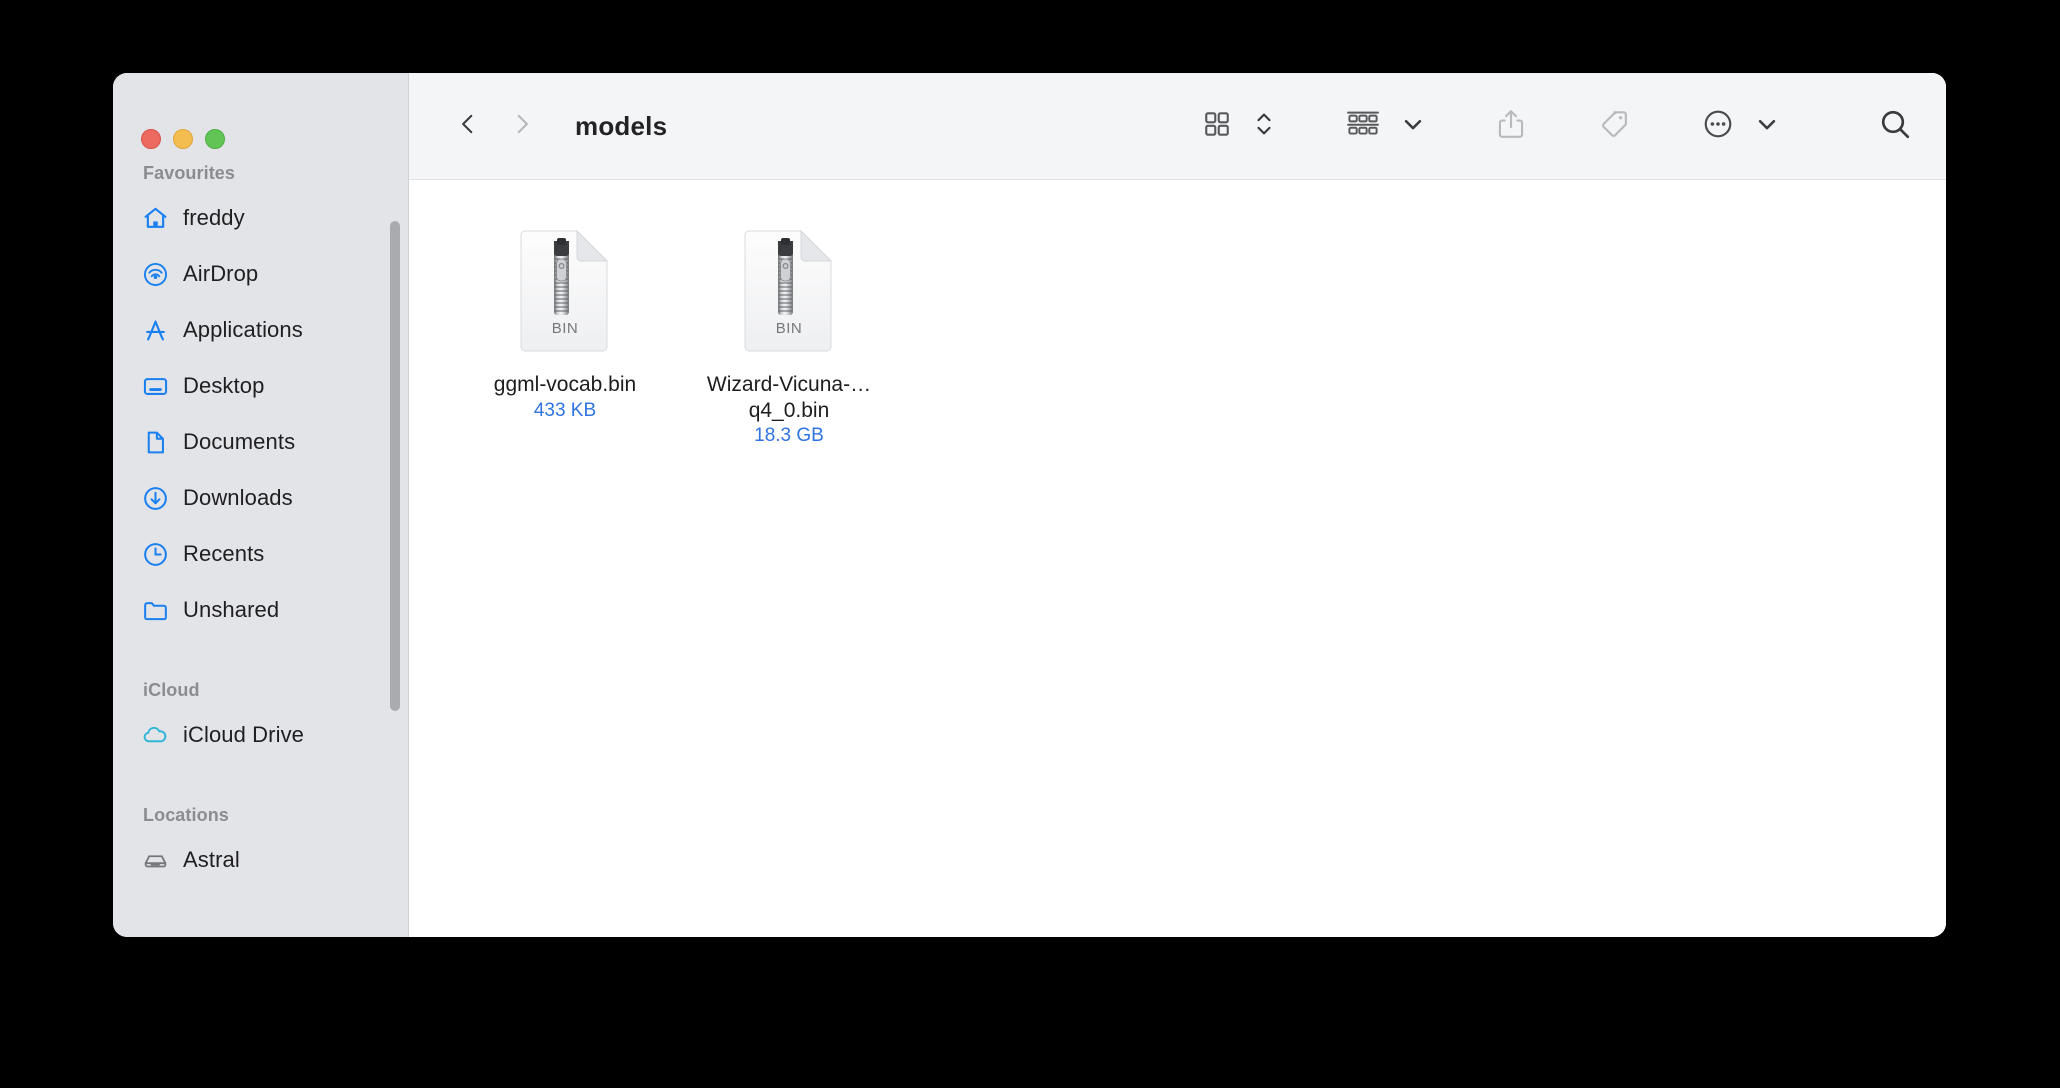  What do you see at coordinates (155, 330) in the screenshot?
I see `applications-icon` at bounding box center [155, 330].